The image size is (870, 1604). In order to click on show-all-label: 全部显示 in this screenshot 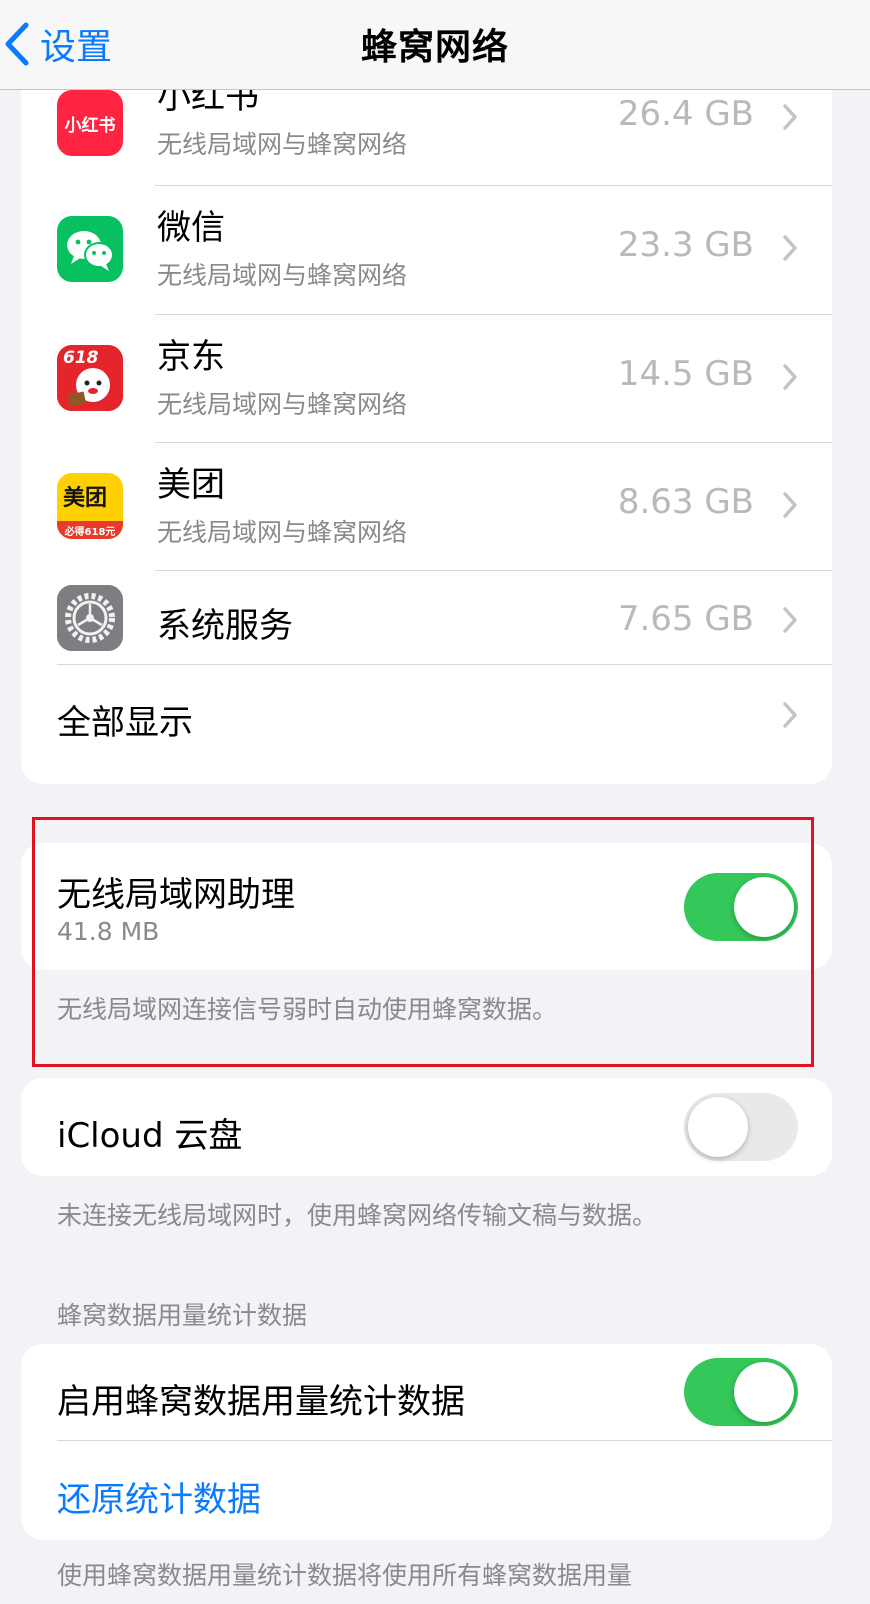, I will do `click(125, 723)`.